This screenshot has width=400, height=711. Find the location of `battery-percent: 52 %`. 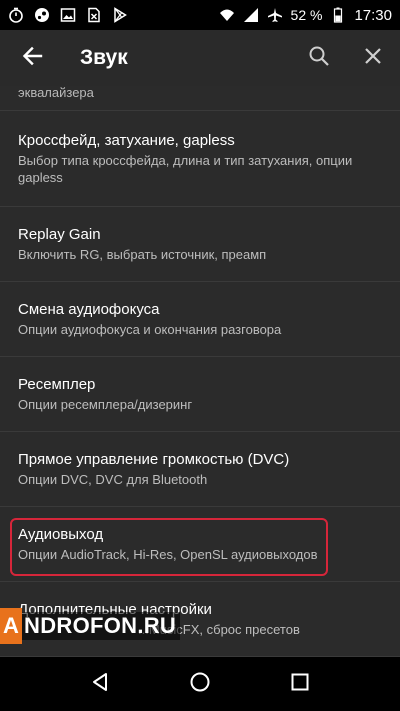

battery-percent: 52 % is located at coordinates (306, 15).